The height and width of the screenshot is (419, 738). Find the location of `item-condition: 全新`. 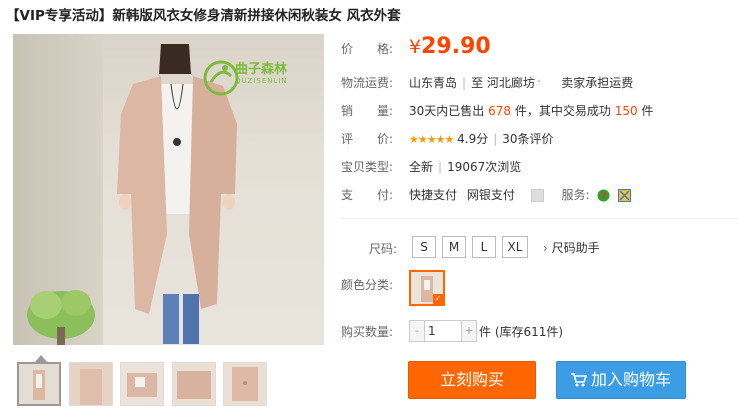

item-condition: 全新 is located at coordinates (421, 167).